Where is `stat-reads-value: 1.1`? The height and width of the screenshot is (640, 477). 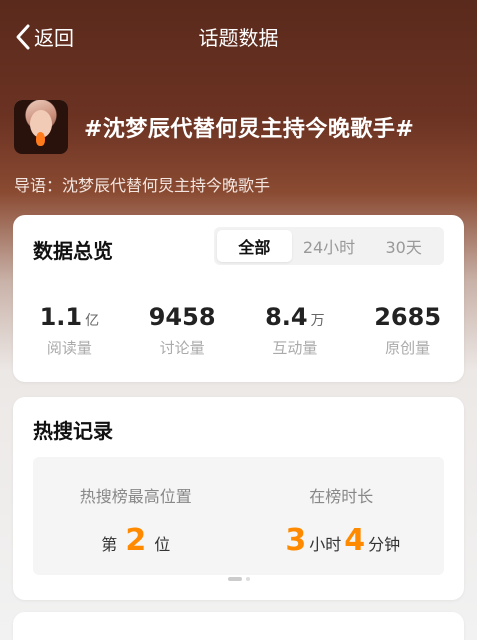
stat-reads-value: 1.1 is located at coordinates (61, 317).